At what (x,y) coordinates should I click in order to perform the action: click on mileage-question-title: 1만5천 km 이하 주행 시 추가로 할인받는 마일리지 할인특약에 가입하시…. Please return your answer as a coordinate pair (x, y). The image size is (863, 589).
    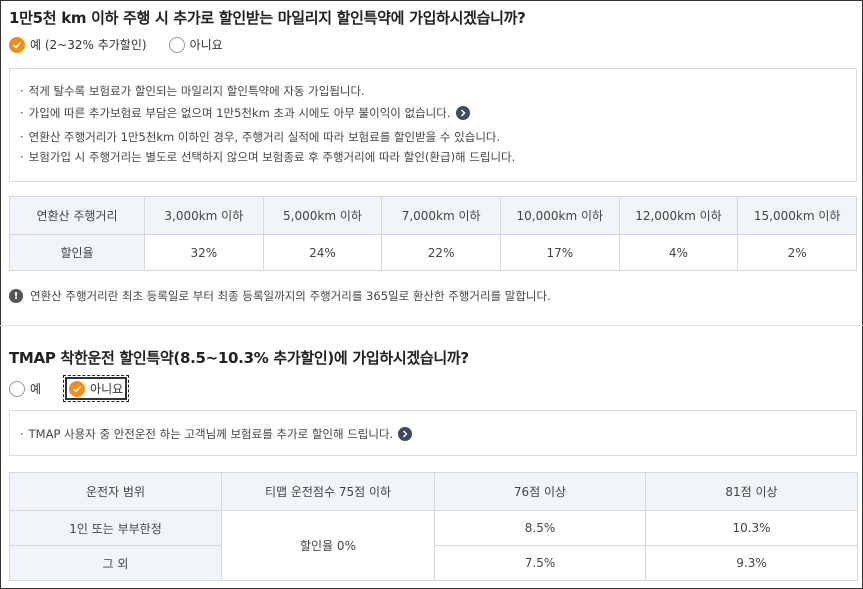
    Looking at the image, I should click on (267, 18).